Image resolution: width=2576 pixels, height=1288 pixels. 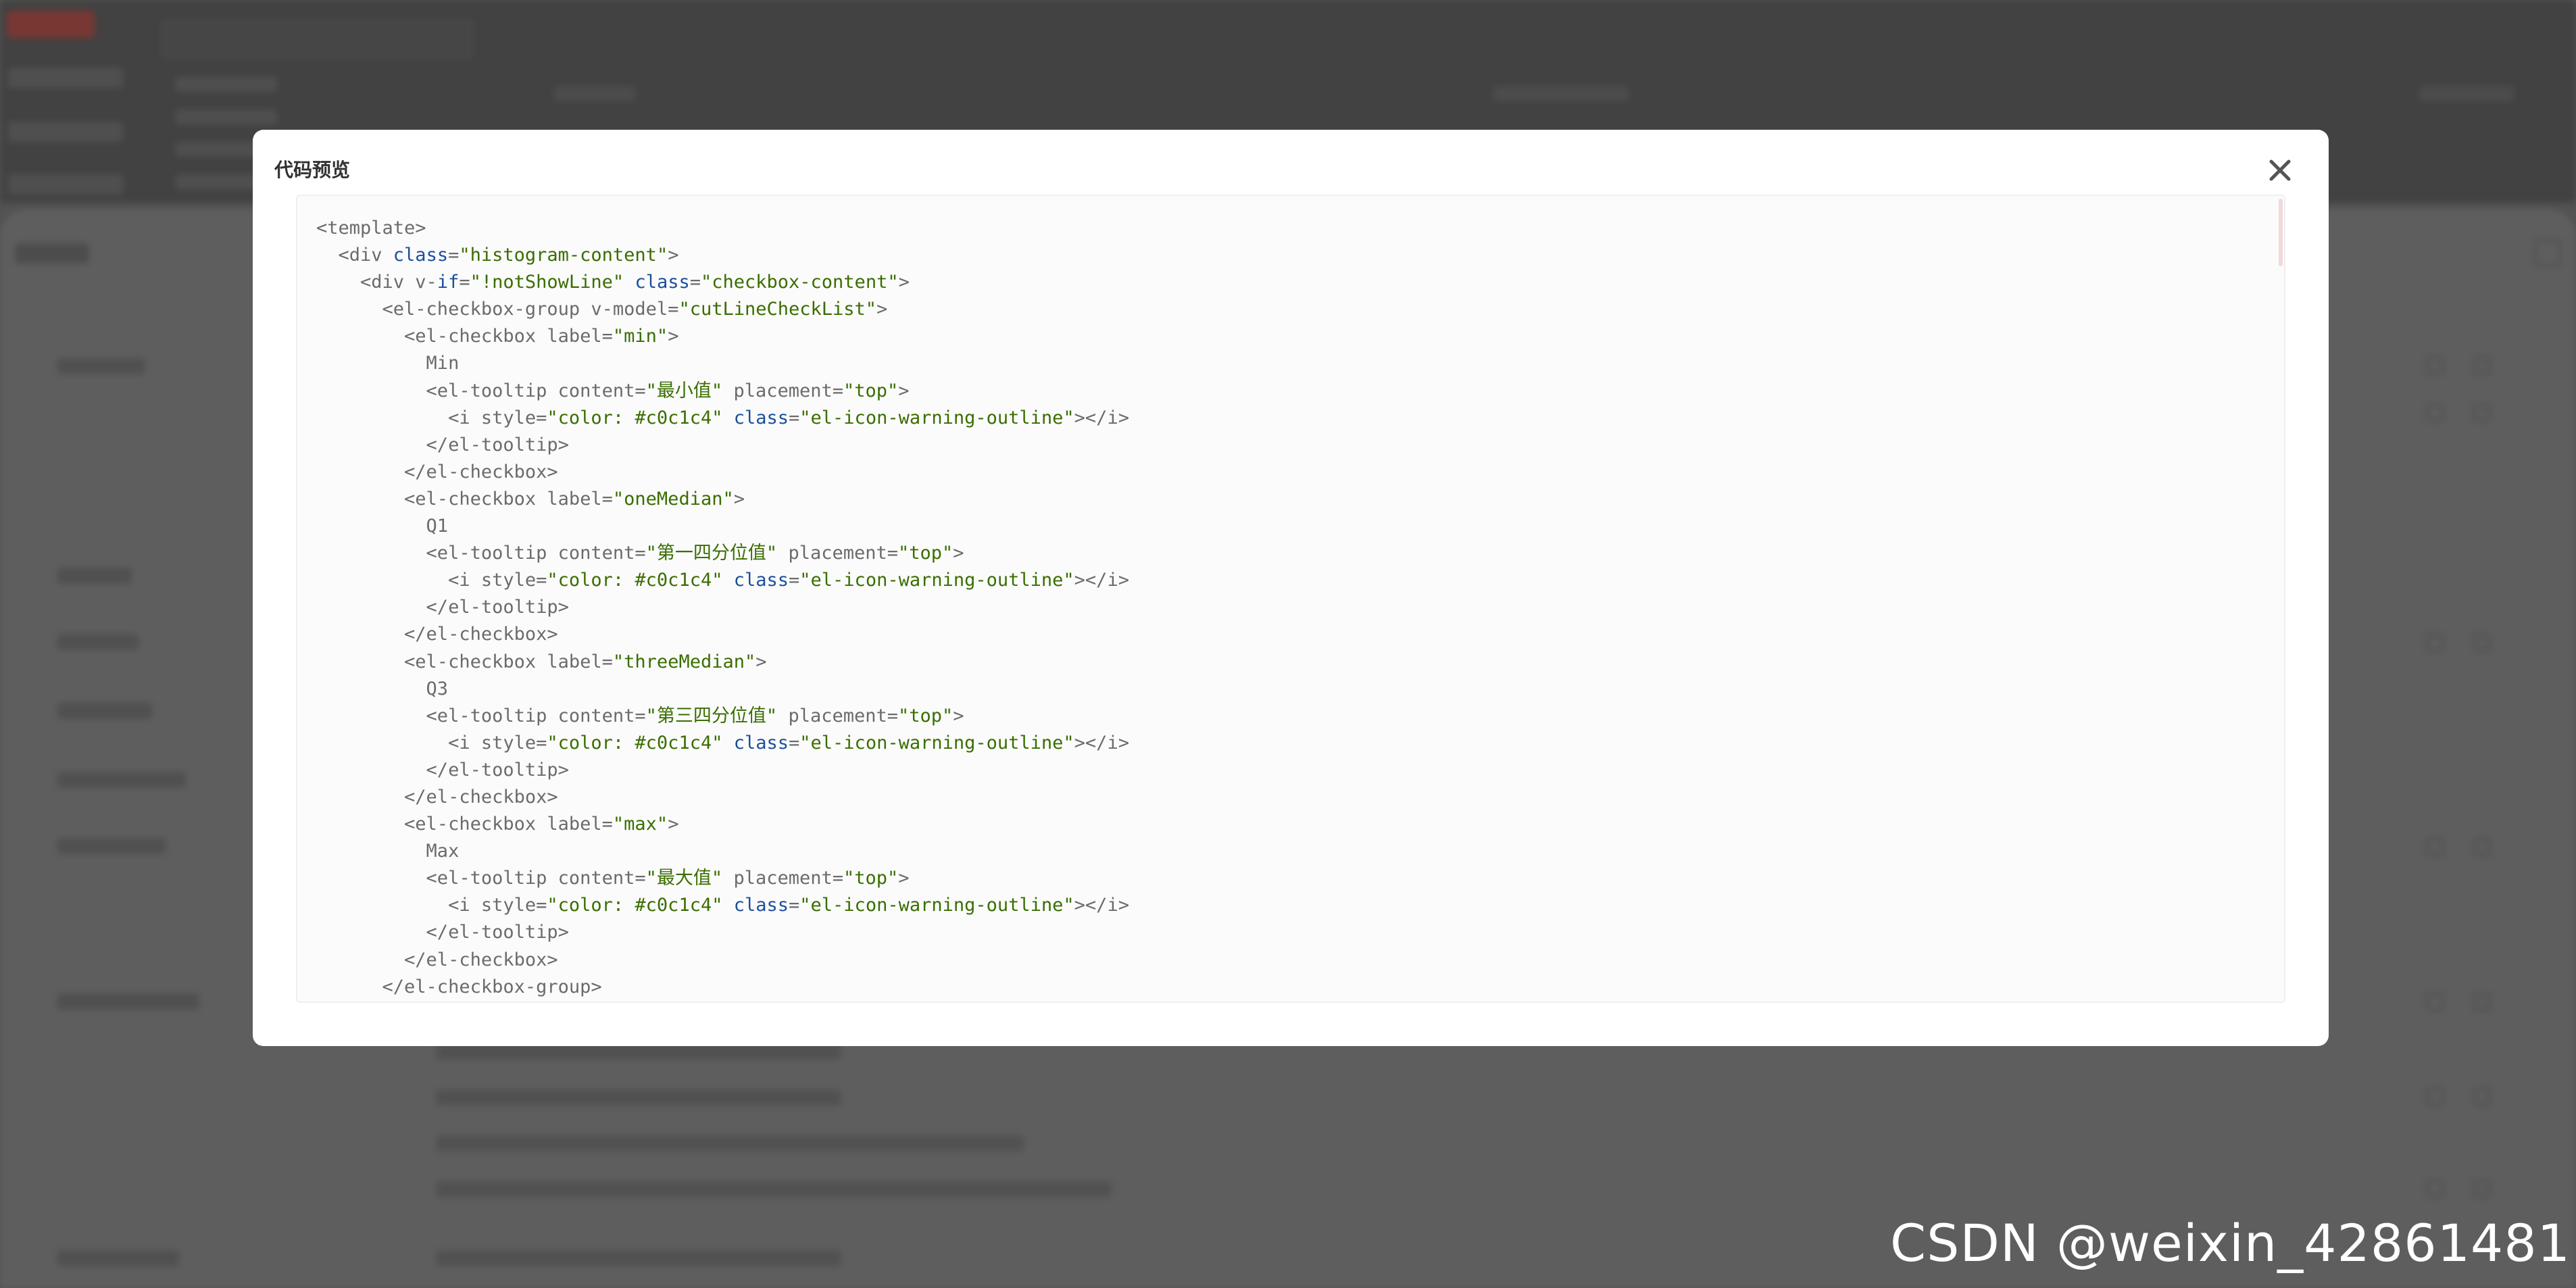 I want to click on code-line: <el-checkbox label="threeMedian">, so click(x=723, y=663).